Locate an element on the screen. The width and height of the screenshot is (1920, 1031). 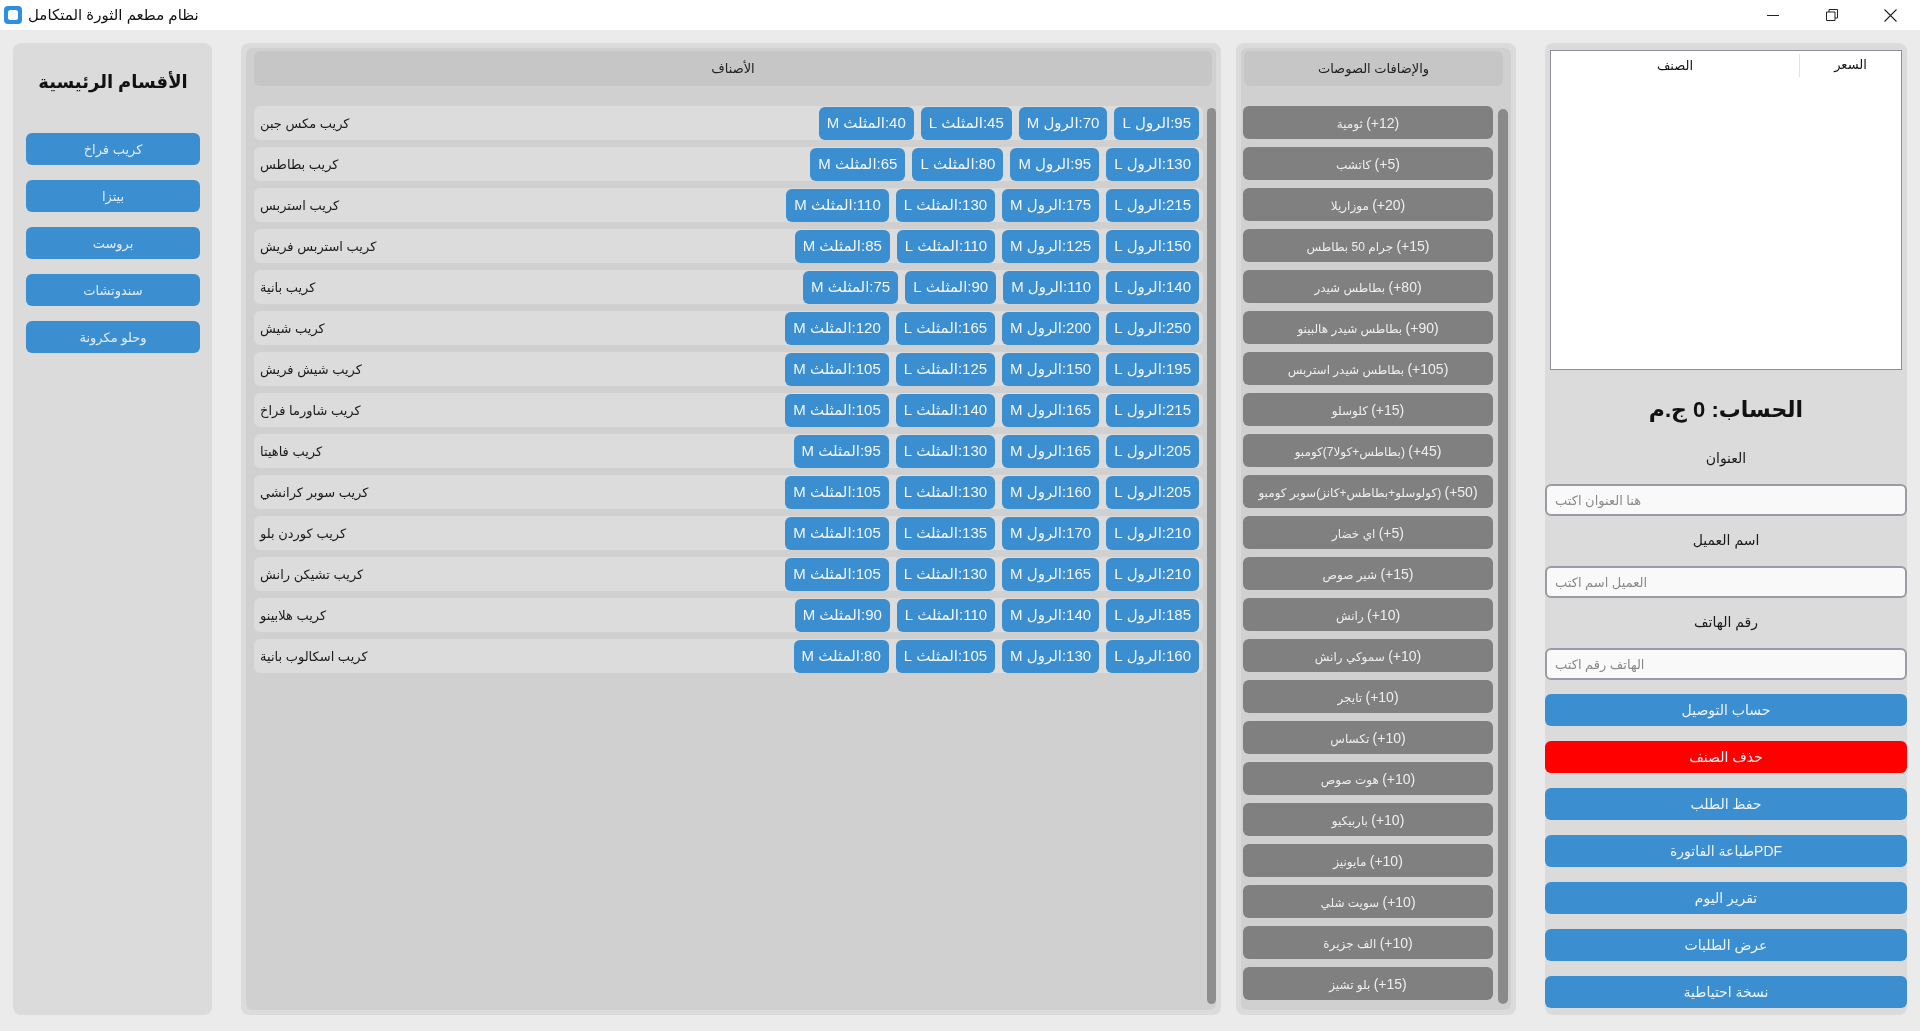
item-name: كريب بانية is located at coordinates (288, 287).